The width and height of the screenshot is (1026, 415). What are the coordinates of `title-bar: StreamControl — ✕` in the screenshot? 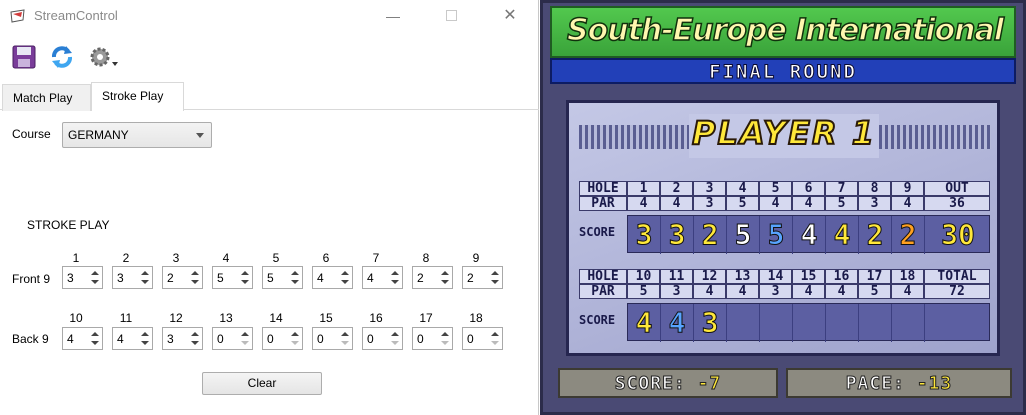 It's located at (269, 16).